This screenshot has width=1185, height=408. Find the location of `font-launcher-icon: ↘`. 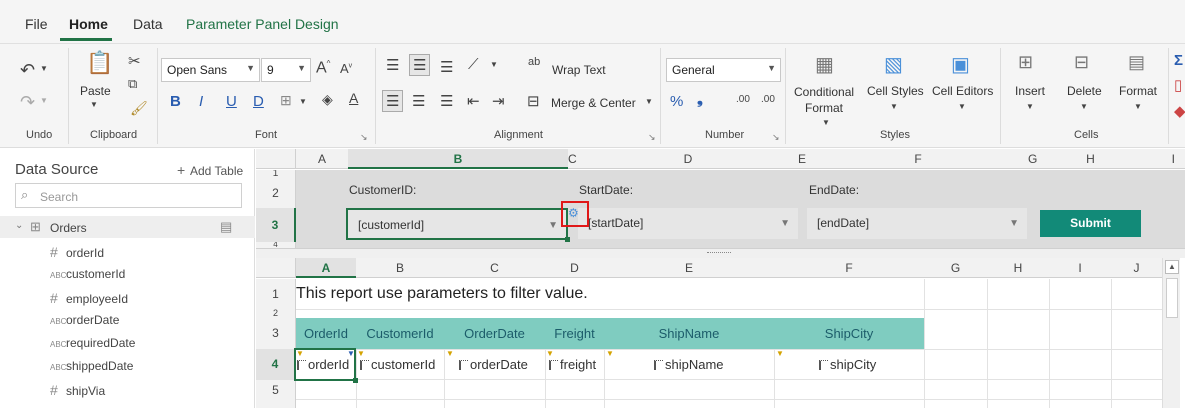

font-launcher-icon: ↘ is located at coordinates (364, 137).